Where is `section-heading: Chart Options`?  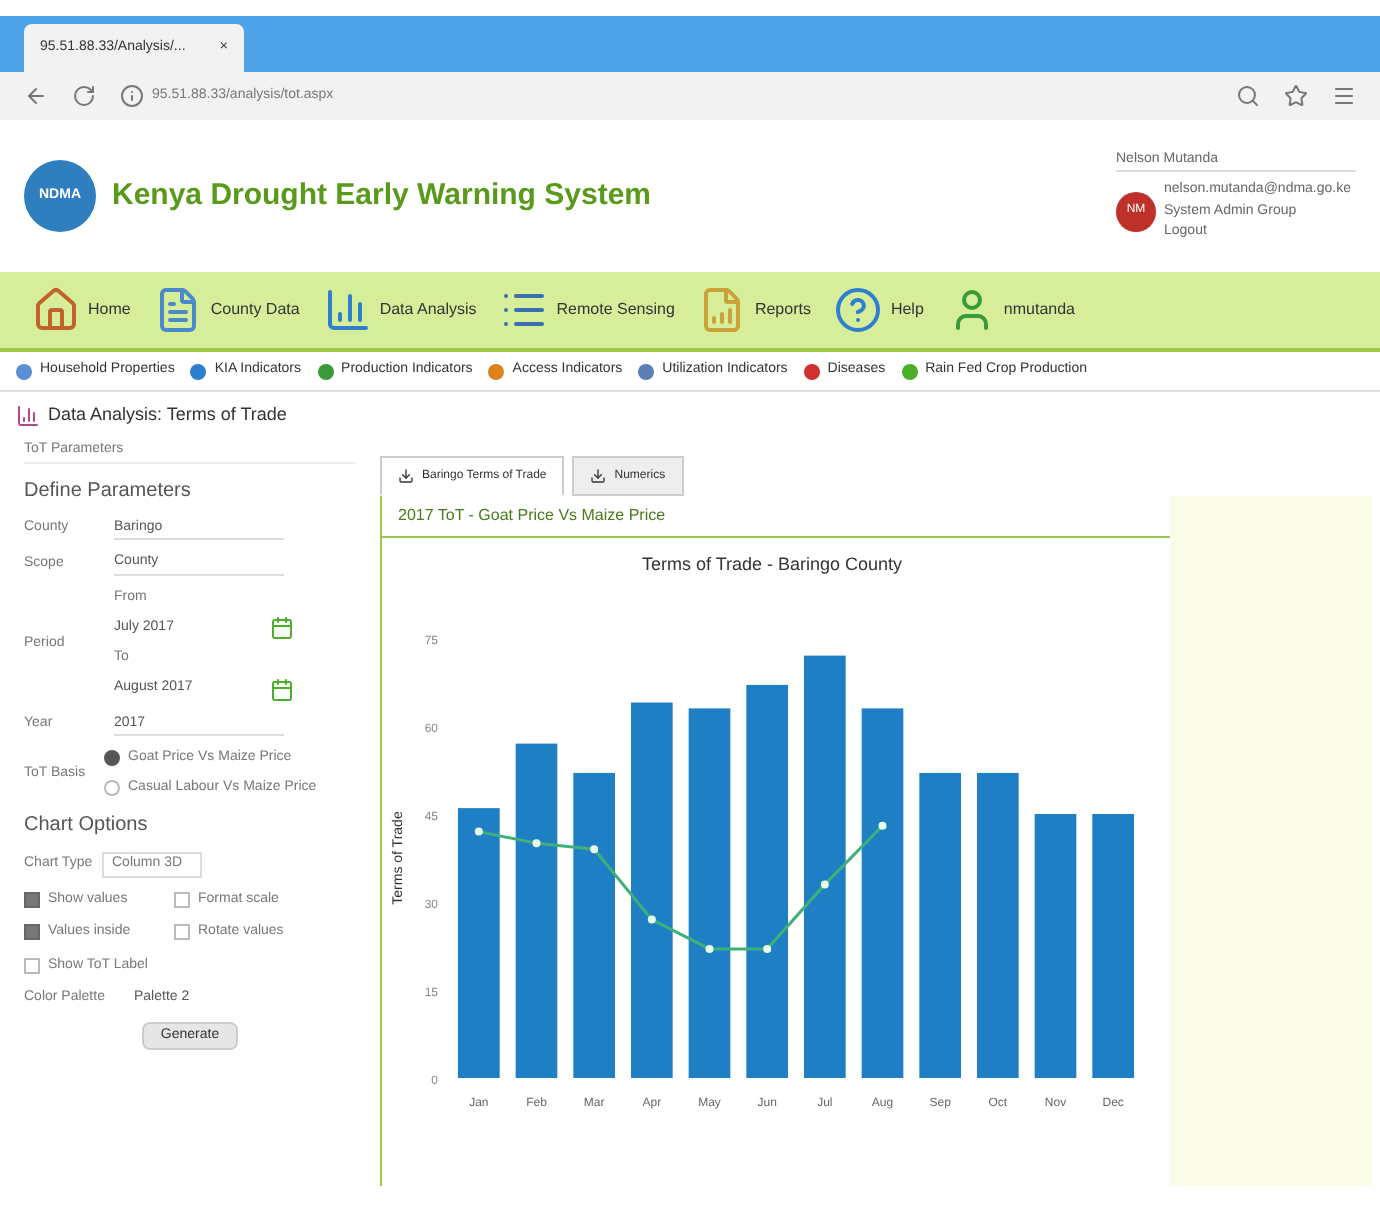 section-heading: Chart Options is located at coordinates (87, 826).